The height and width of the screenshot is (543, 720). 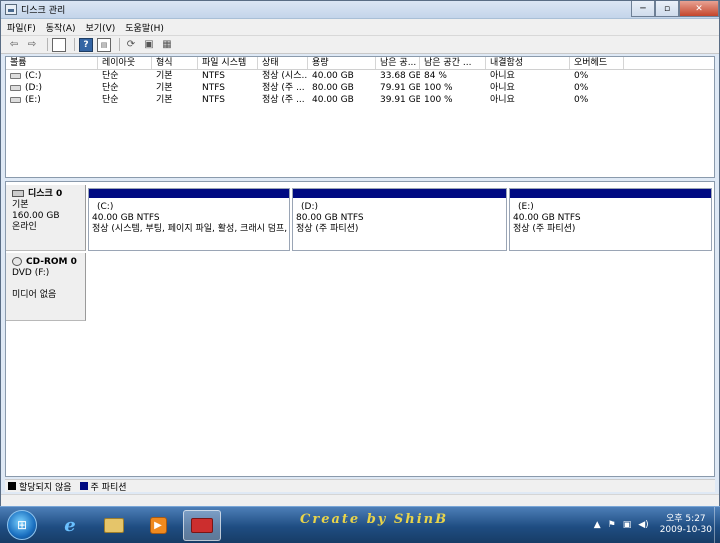 What do you see at coordinates (52, 63) in the screenshot?
I see `column-header-volume: 볼륨` at bounding box center [52, 63].